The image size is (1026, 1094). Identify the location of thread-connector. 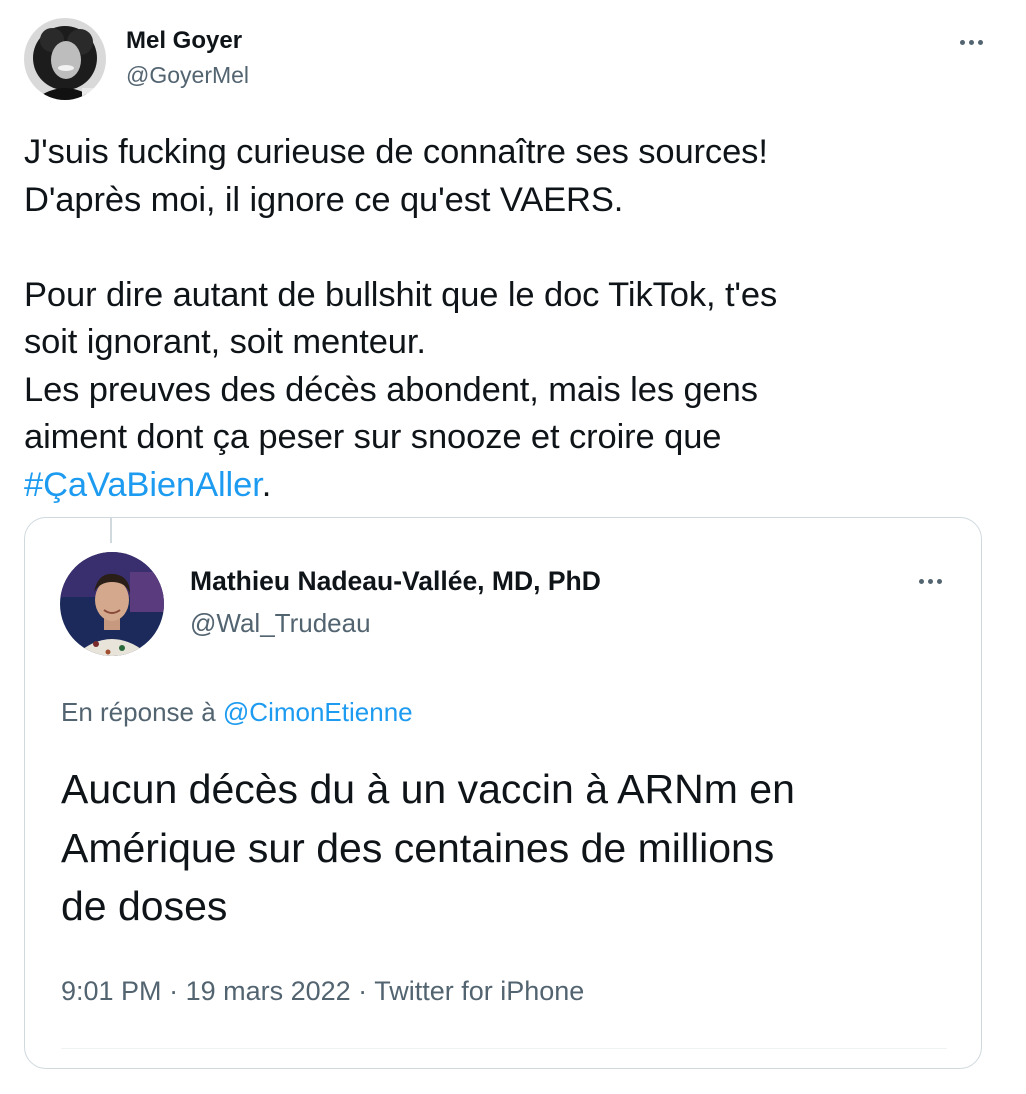
(111, 530).